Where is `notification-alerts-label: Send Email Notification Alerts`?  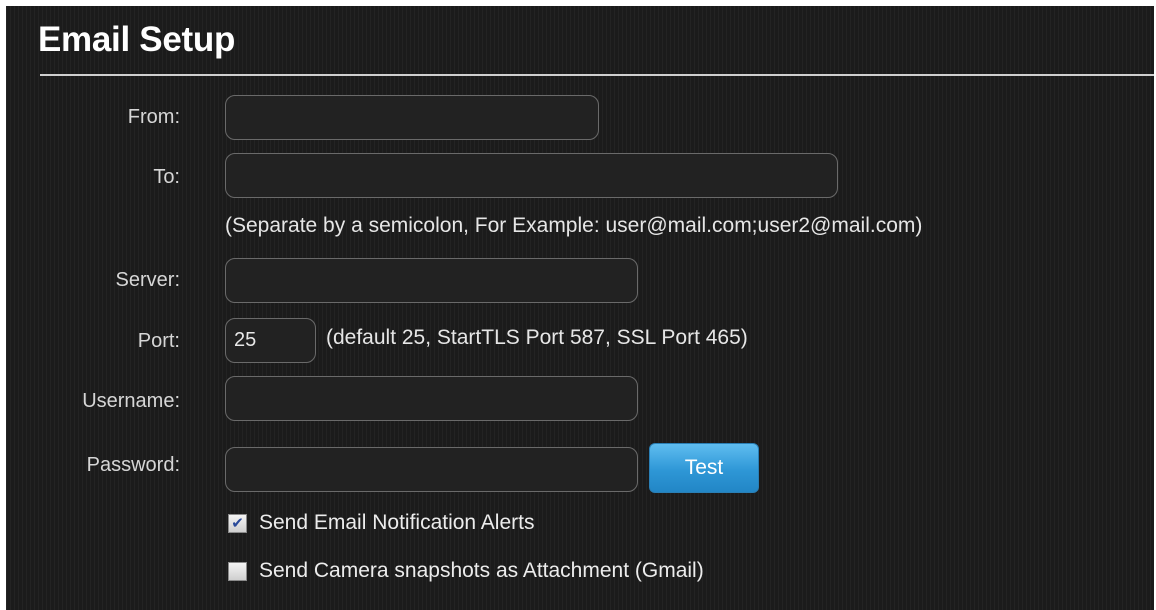 notification-alerts-label: Send Email Notification Alerts is located at coordinates (397, 522).